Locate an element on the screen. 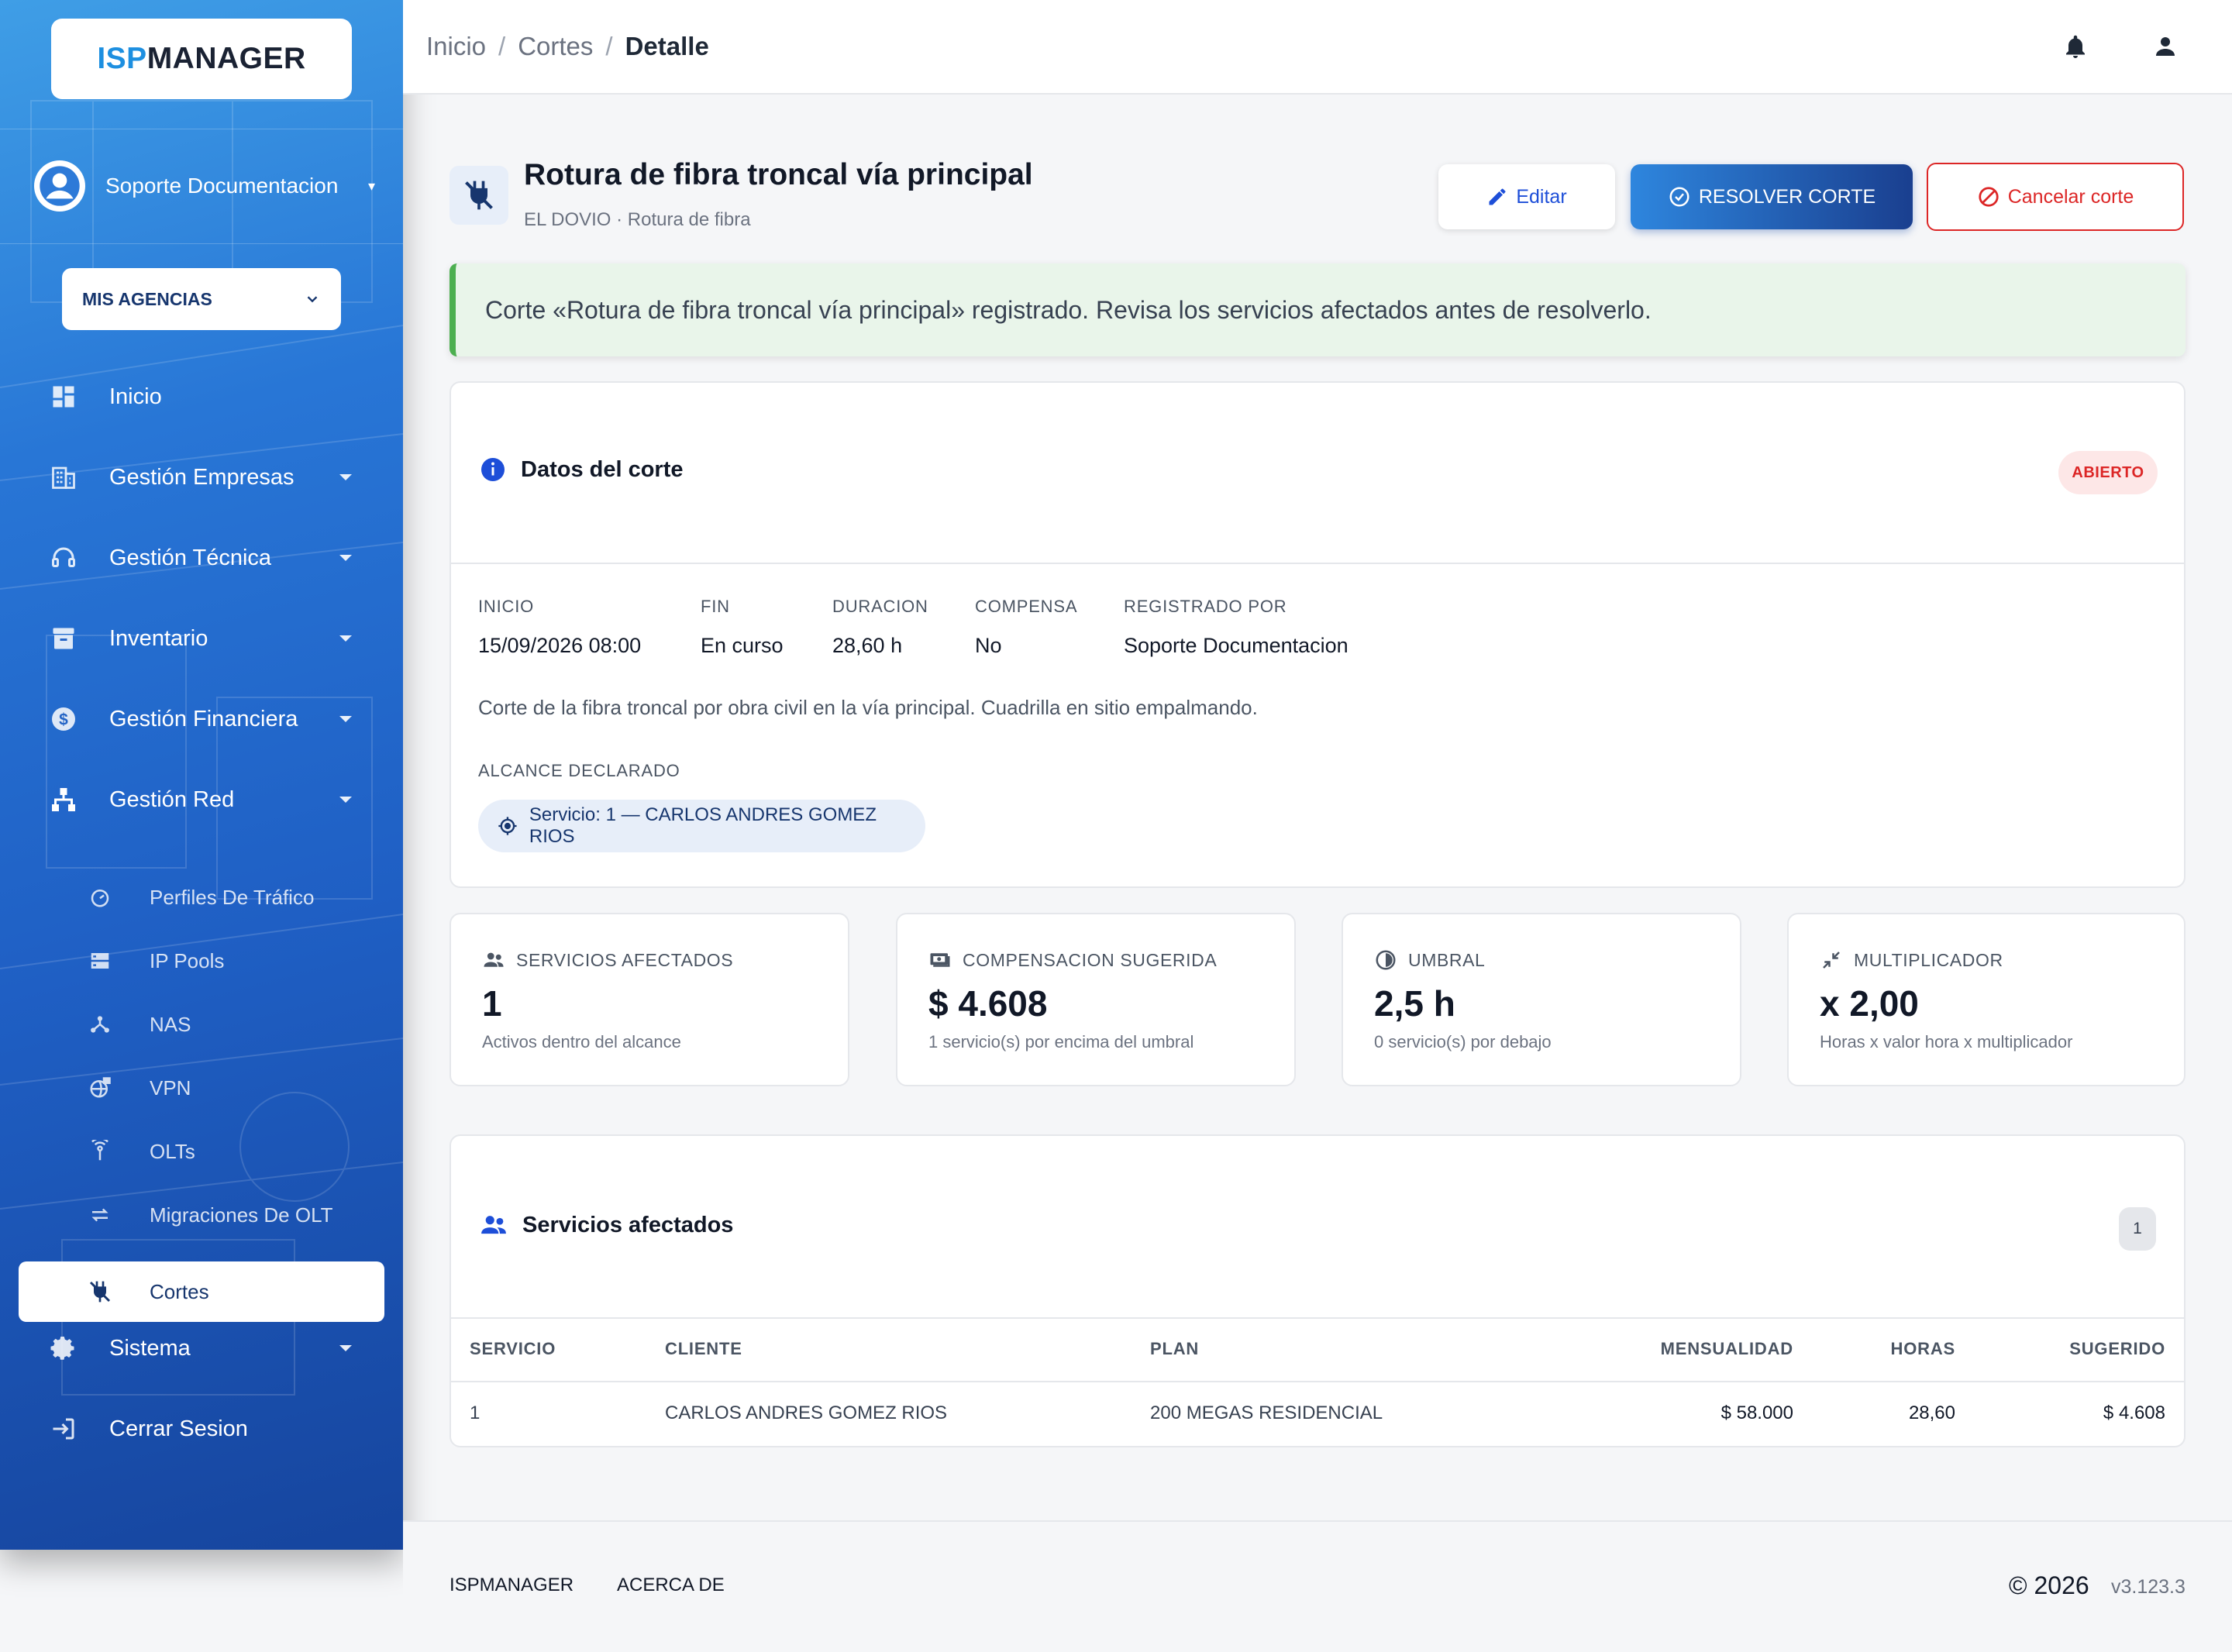 The width and height of the screenshot is (2232, 1652). stat-value: 1 is located at coordinates (492, 1003).